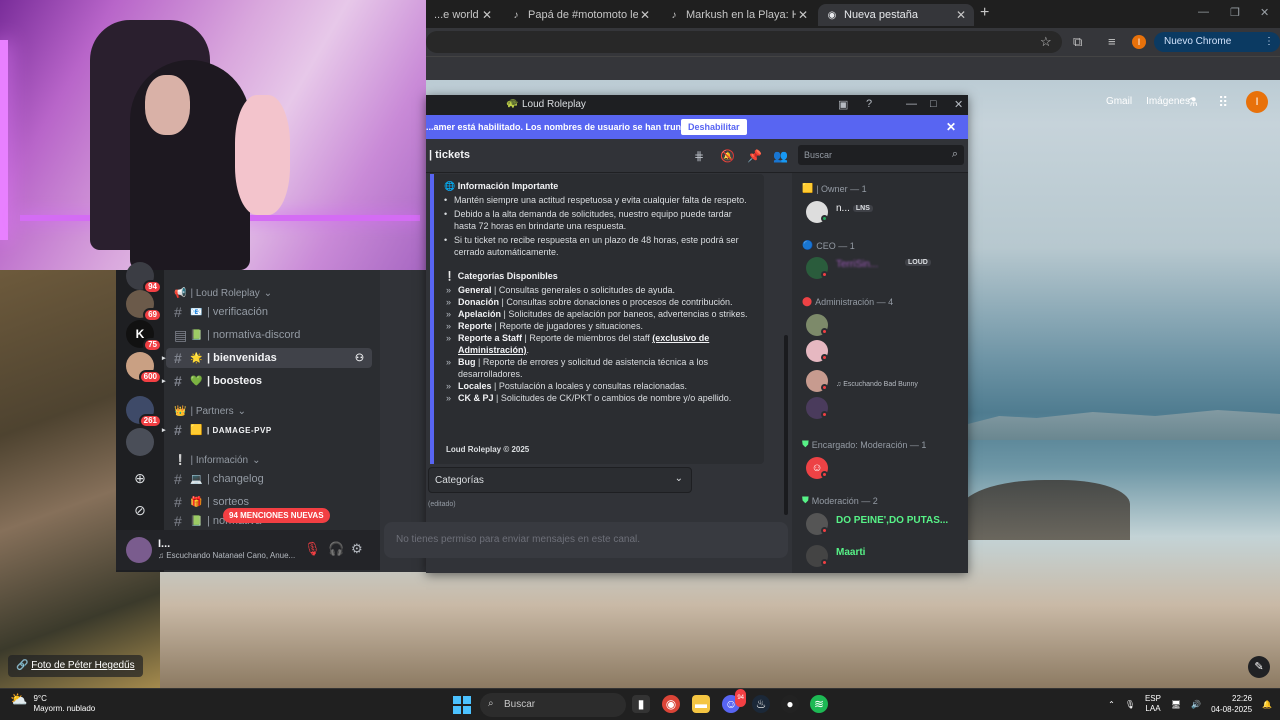 The image size is (1280, 720). What do you see at coordinates (841, 188) in the screenshot?
I see `group-label: | Owner — 1` at bounding box center [841, 188].